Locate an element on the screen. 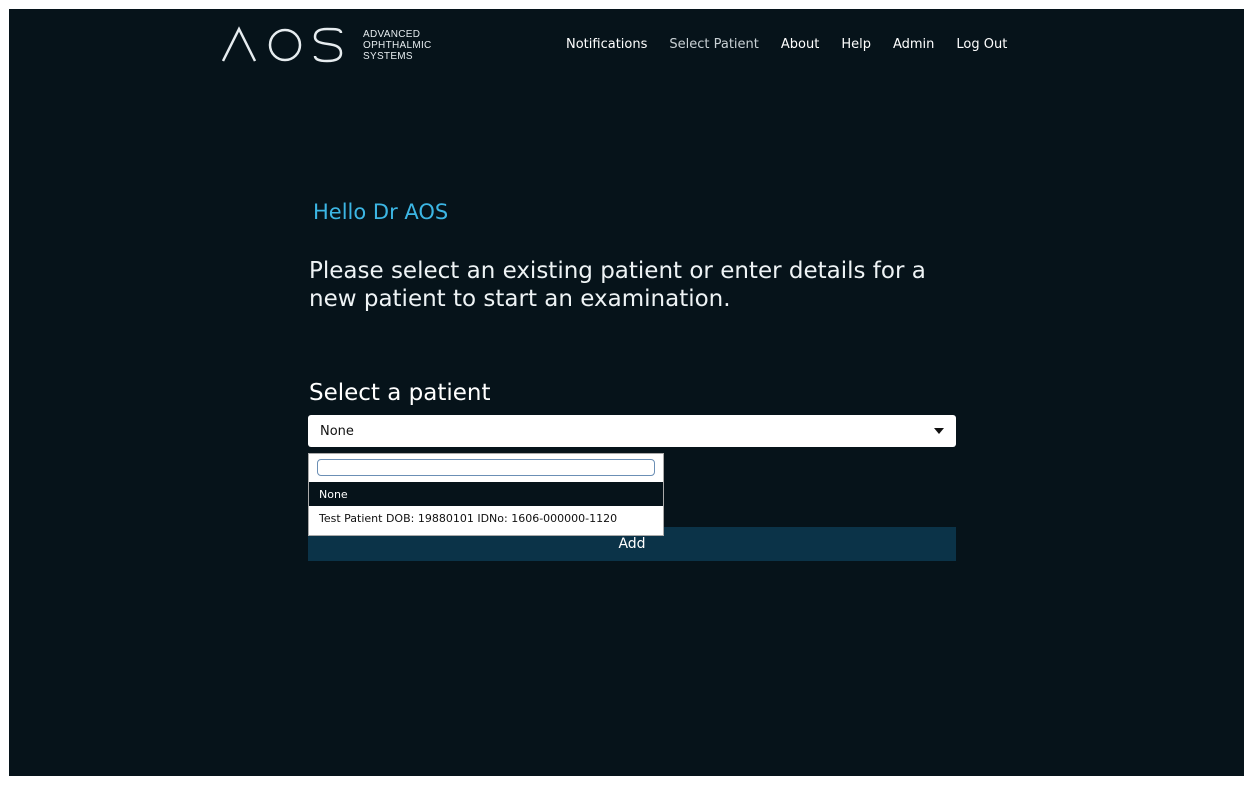 The image size is (1244, 785). dropdown-option-none: None is located at coordinates (486, 494).